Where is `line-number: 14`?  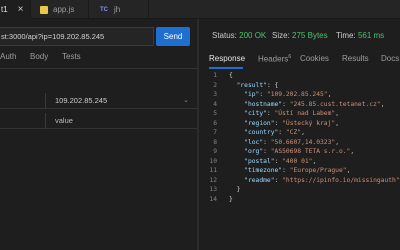
line-number: 14 is located at coordinates (213, 199).